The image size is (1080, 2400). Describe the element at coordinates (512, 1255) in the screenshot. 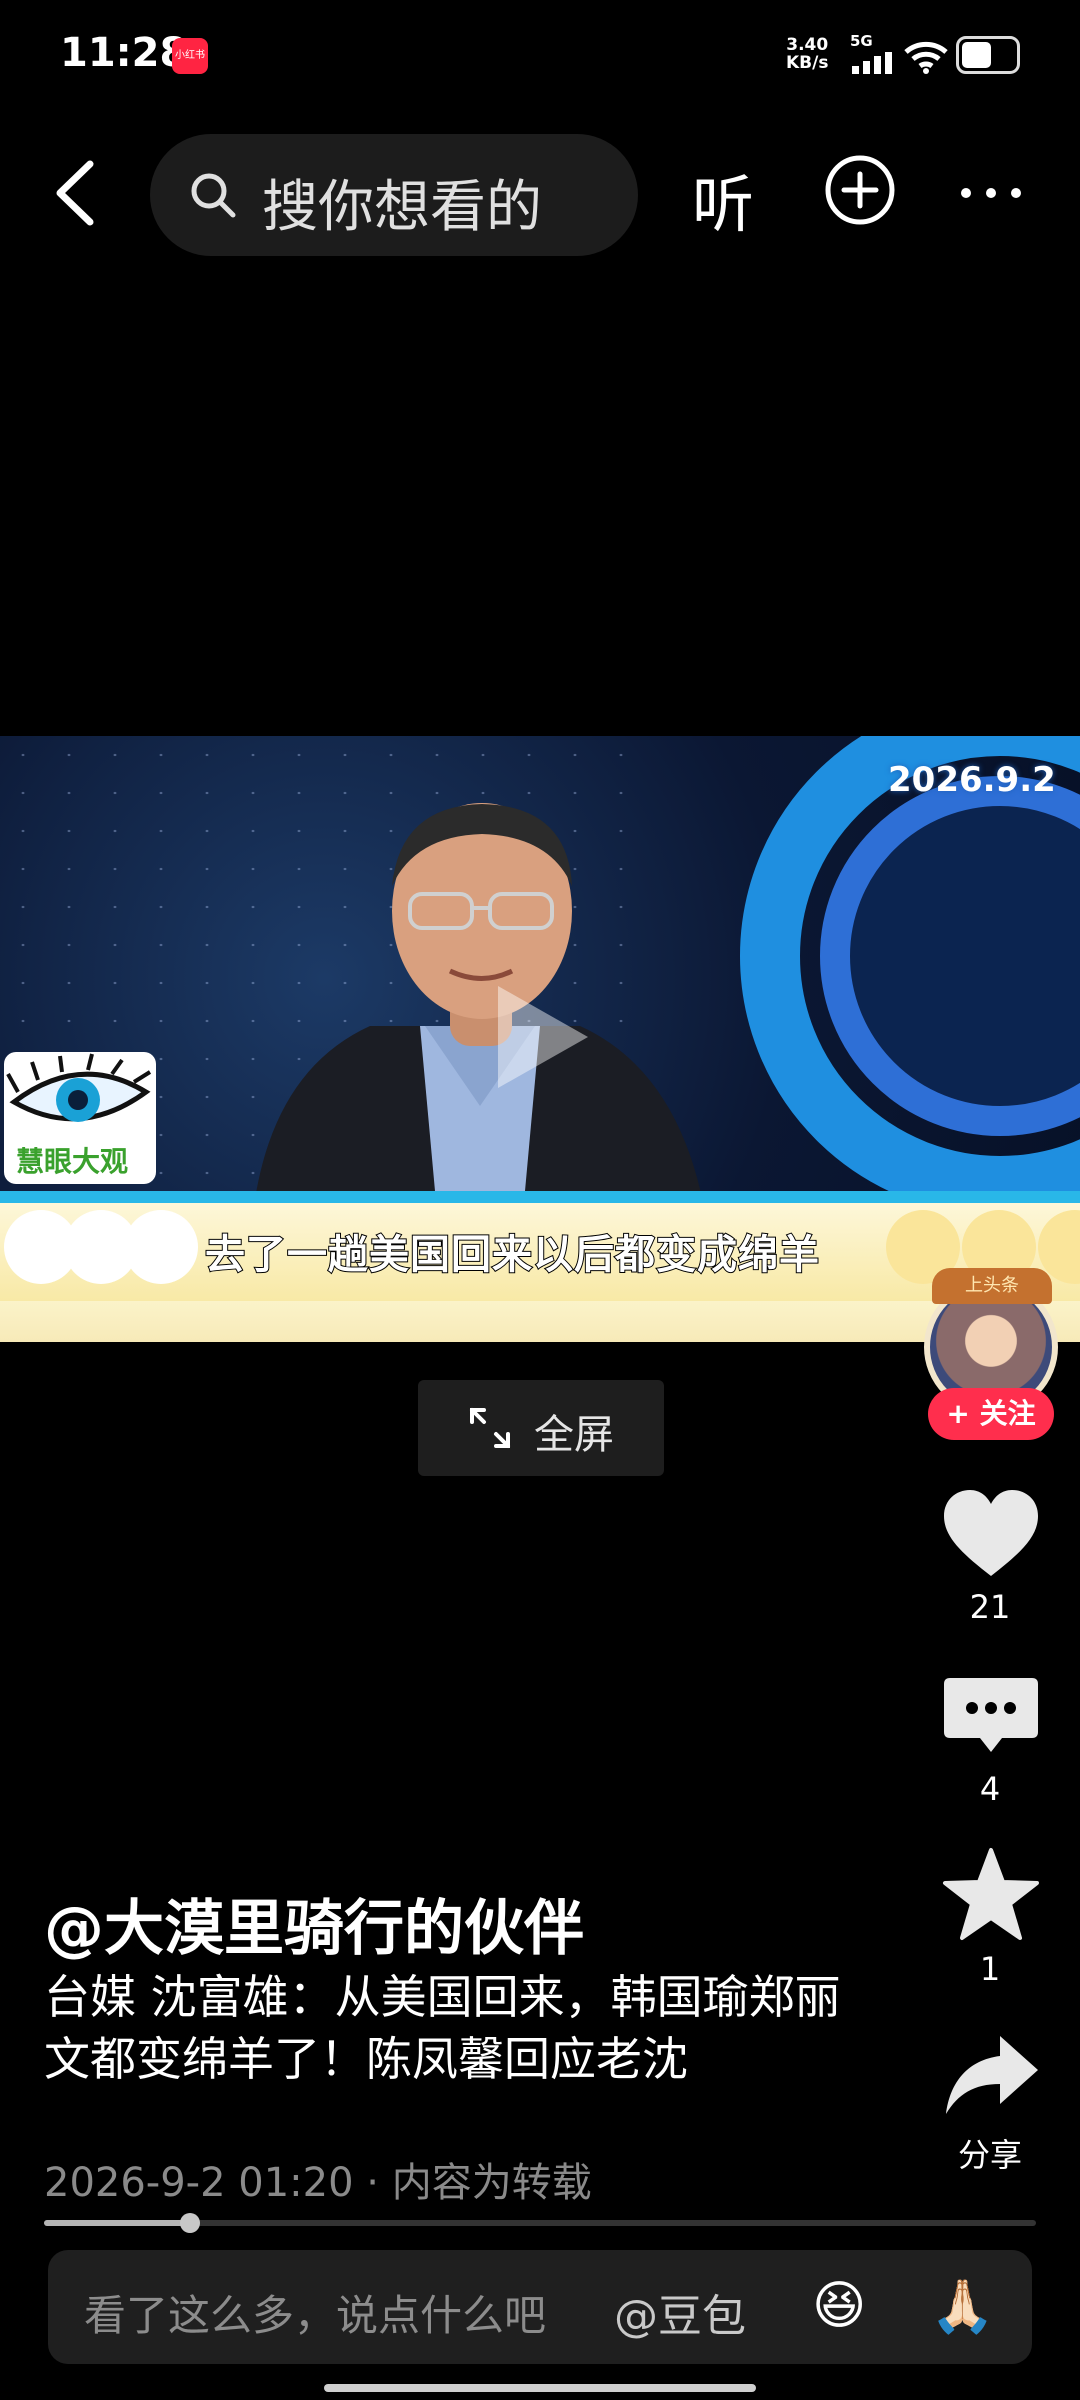

I see `video-subtitle: 去了一趟美国回来以后都变成绵羊` at that location.